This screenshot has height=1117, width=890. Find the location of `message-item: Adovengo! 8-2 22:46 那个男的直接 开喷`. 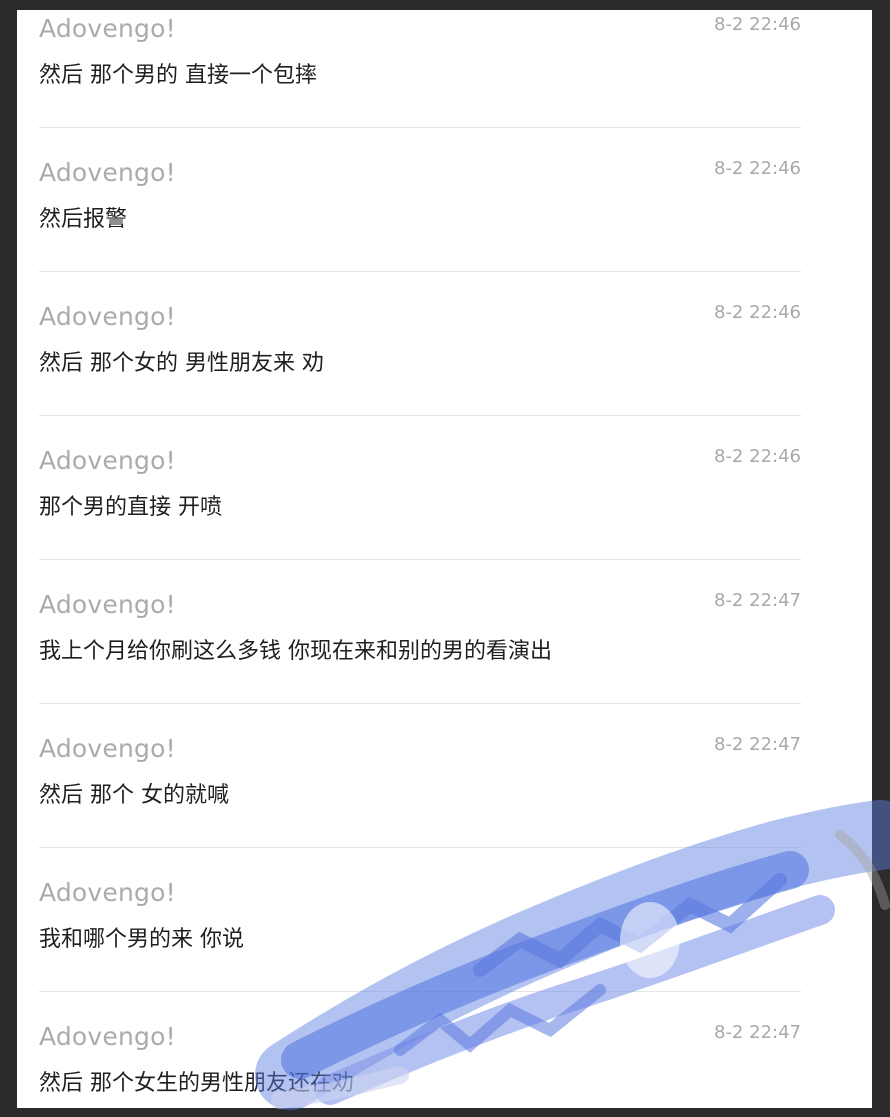

message-item: Adovengo! 8-2 22:46 那个男的直接 开喷 is located at coordinates (444, 514).